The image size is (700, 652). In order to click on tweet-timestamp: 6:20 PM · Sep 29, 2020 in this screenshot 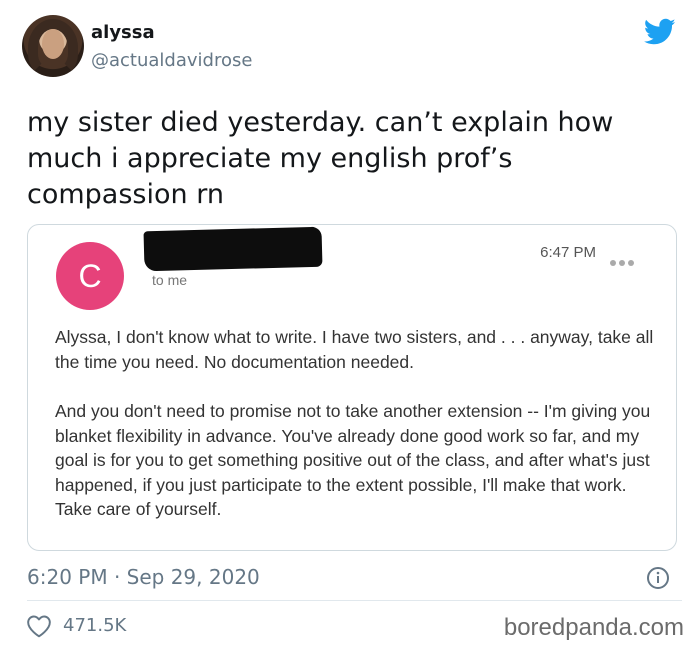, I will do `click(143, 577)`.